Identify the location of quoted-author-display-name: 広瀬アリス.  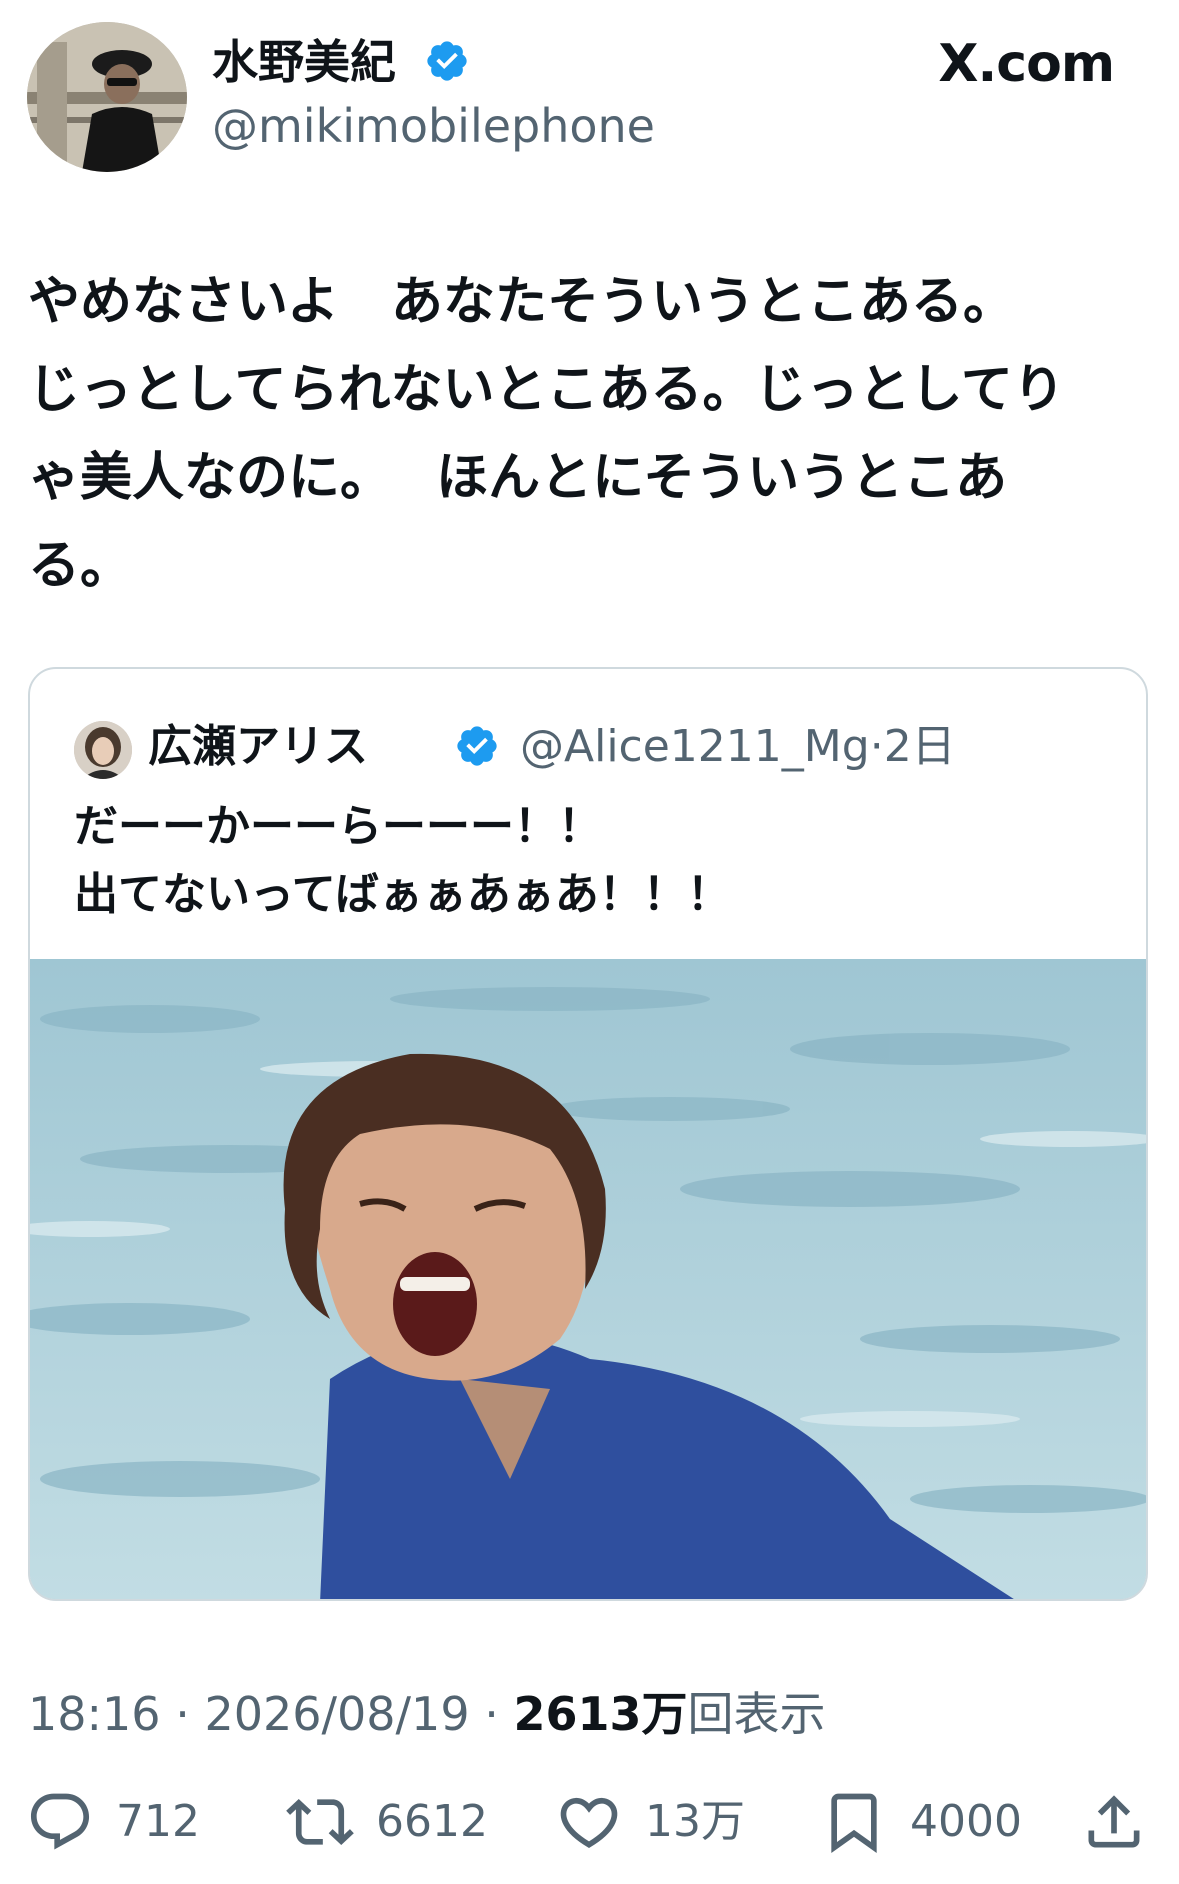
(258, 747).